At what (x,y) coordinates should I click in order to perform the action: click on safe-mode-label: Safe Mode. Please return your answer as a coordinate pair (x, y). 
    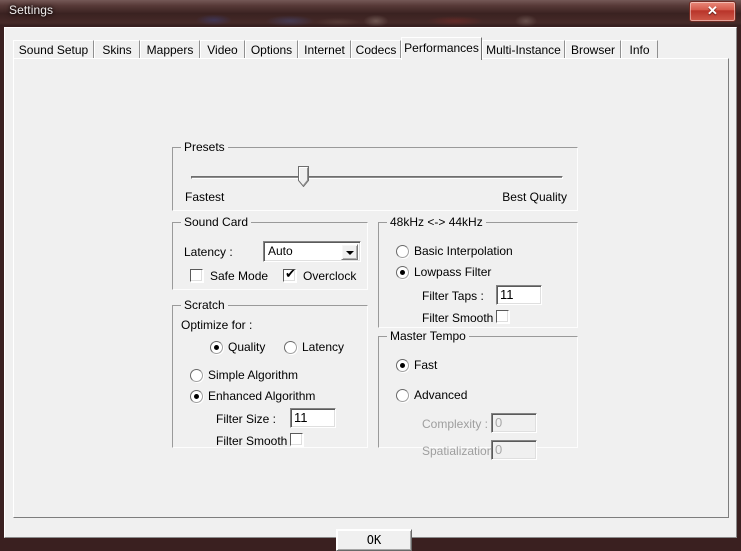
    Looking at the image, I should click on (239, 276).